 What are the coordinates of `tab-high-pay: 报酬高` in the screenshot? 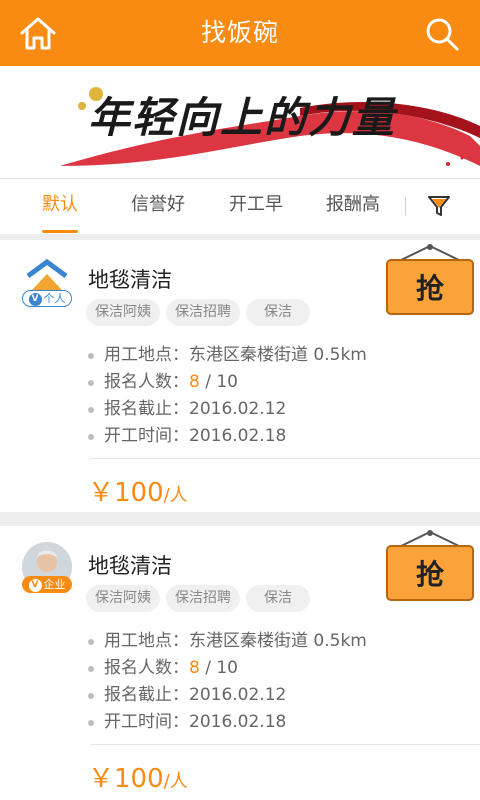 It's located at (353, 205).